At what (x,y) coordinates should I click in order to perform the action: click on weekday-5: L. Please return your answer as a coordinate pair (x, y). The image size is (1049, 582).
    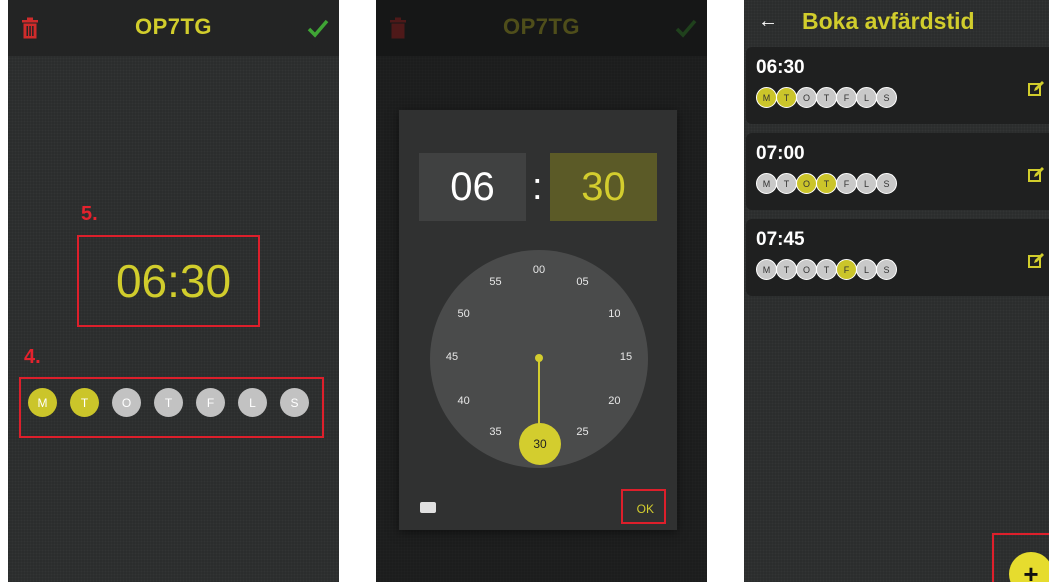
    Looking at the image, I should click on (252, 402).